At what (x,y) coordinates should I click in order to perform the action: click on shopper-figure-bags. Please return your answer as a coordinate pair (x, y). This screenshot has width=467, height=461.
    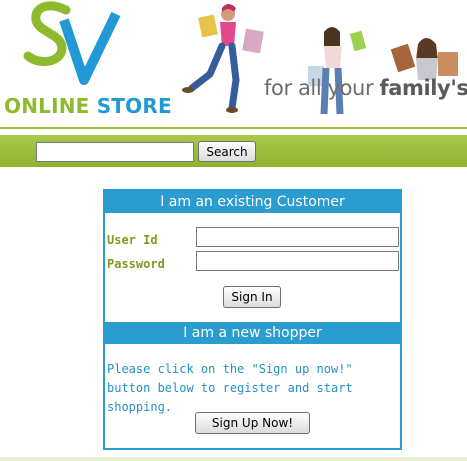
    Looking at the image, I should click on (424, 59).